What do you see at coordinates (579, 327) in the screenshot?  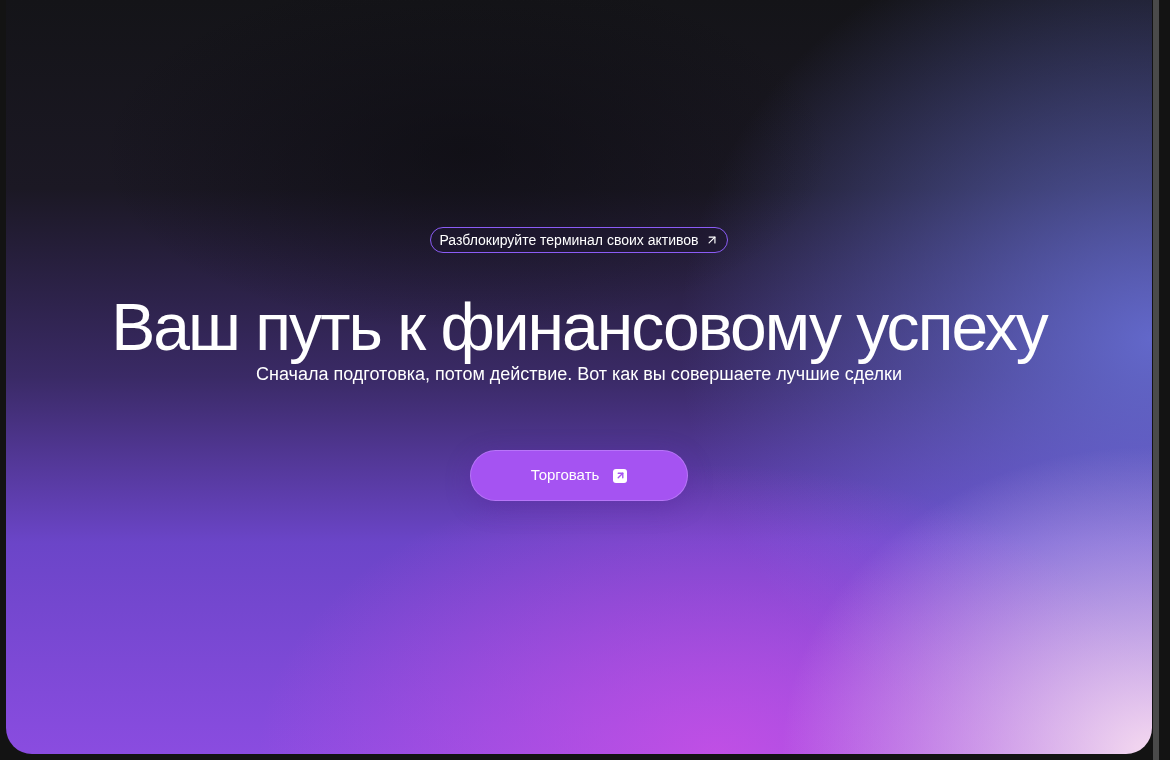 I see `hero-title: Ваш путь к финансовому успеху` at bounding box center [579, 327].